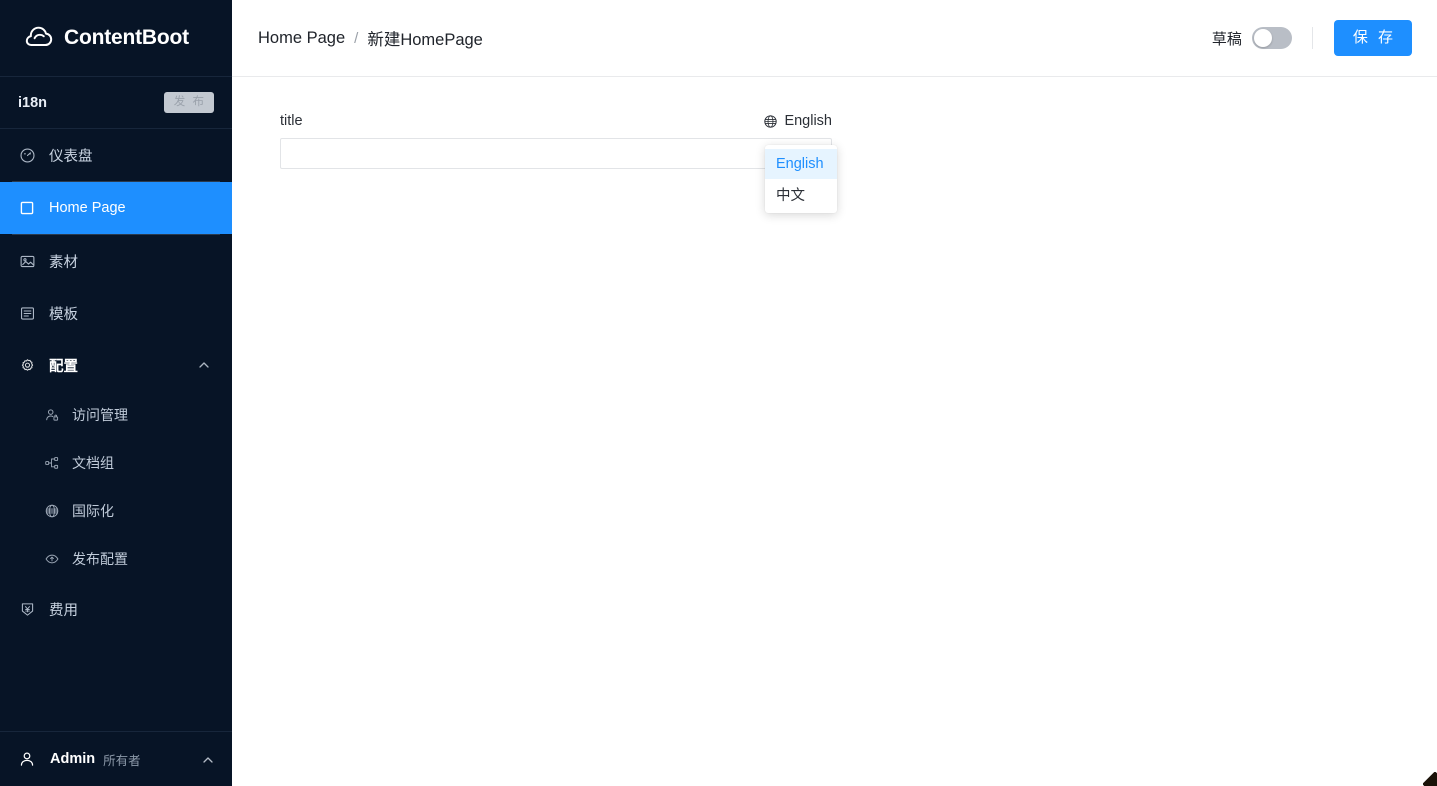  What do you see at coordinates (93, 511) in the screenshot?
I see `sidebar-subitem-label: 国际化` at bounding box center [93, 511].